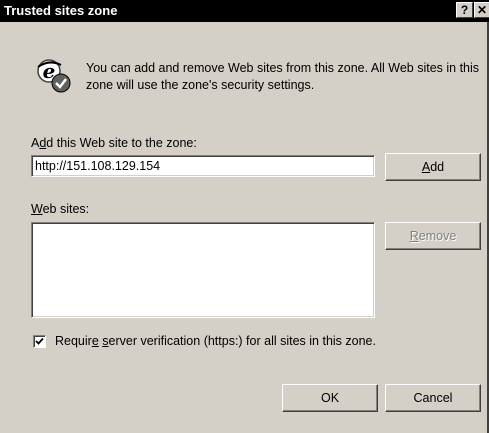  Describe the element at coordinates (433, 167) in the screenshot. I see `add-button: Add` at that location.